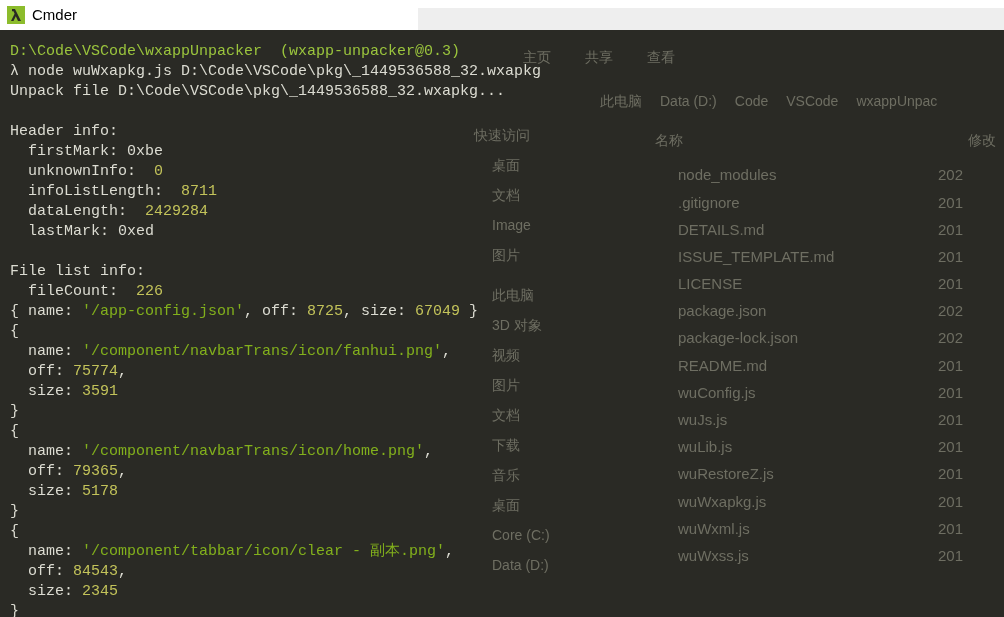 The image size is (1004, 617). I want to click on nav-item: 快速访问, so click(502, 135).